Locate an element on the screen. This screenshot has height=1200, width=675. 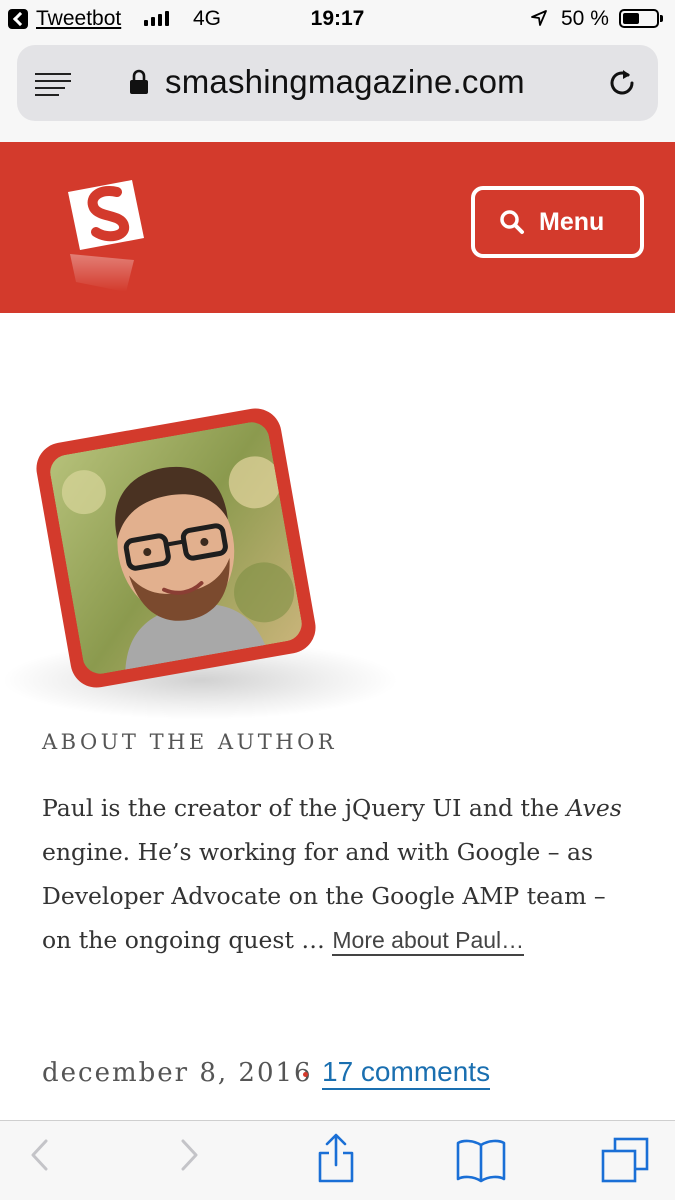
separator-dot is located at coordinates (305, 1074).